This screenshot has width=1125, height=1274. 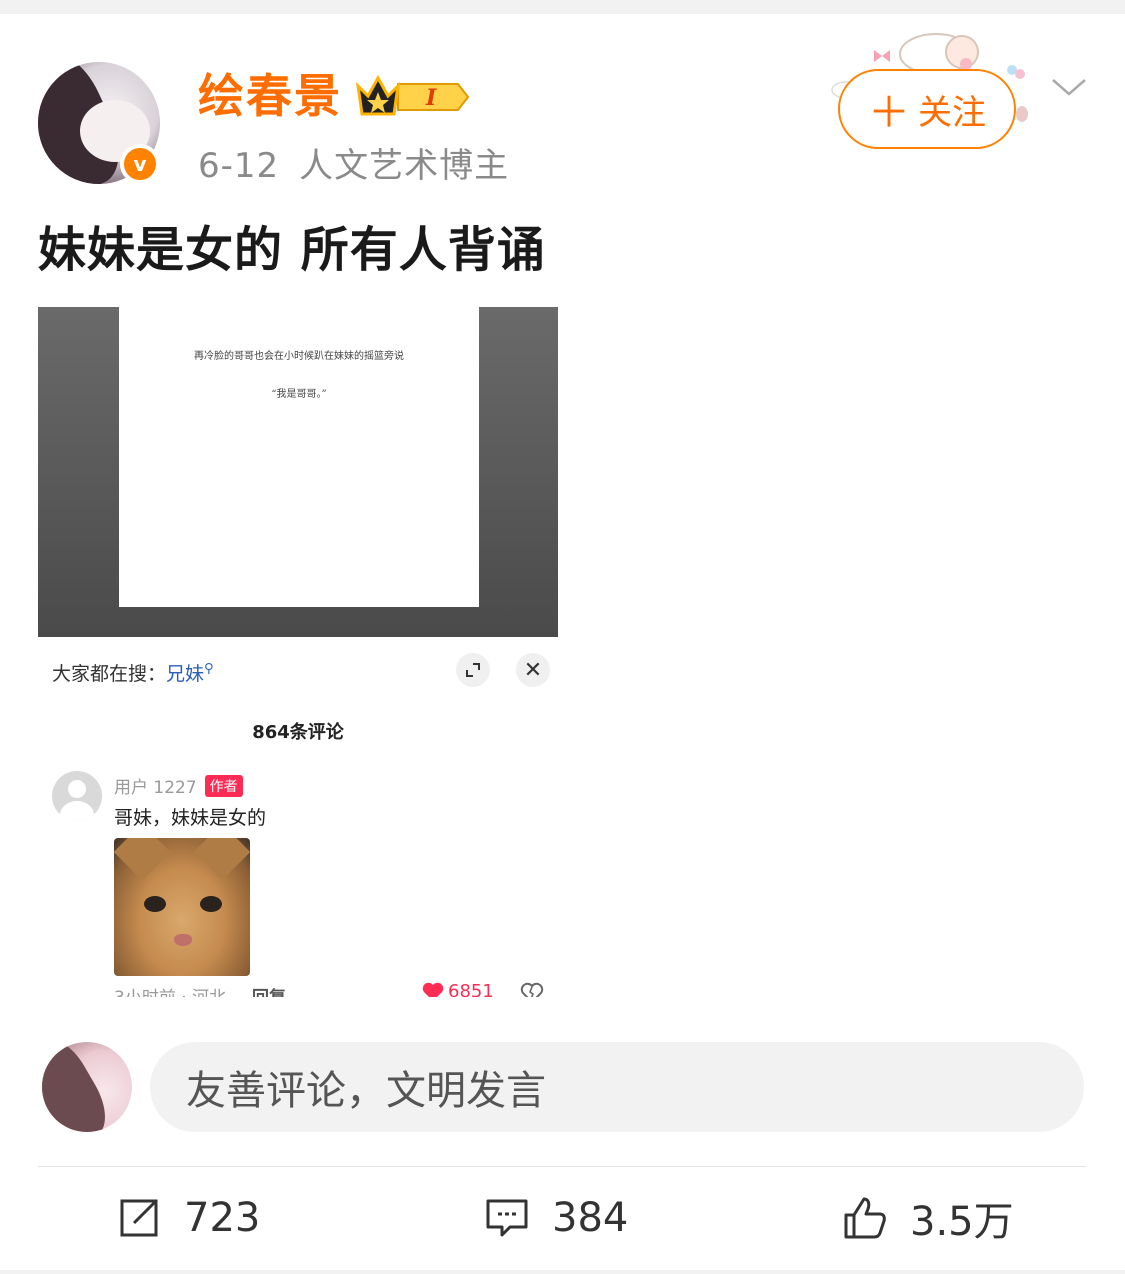 I want to click on author-tag: 人文艺术博主, so click(x=404, y=166).